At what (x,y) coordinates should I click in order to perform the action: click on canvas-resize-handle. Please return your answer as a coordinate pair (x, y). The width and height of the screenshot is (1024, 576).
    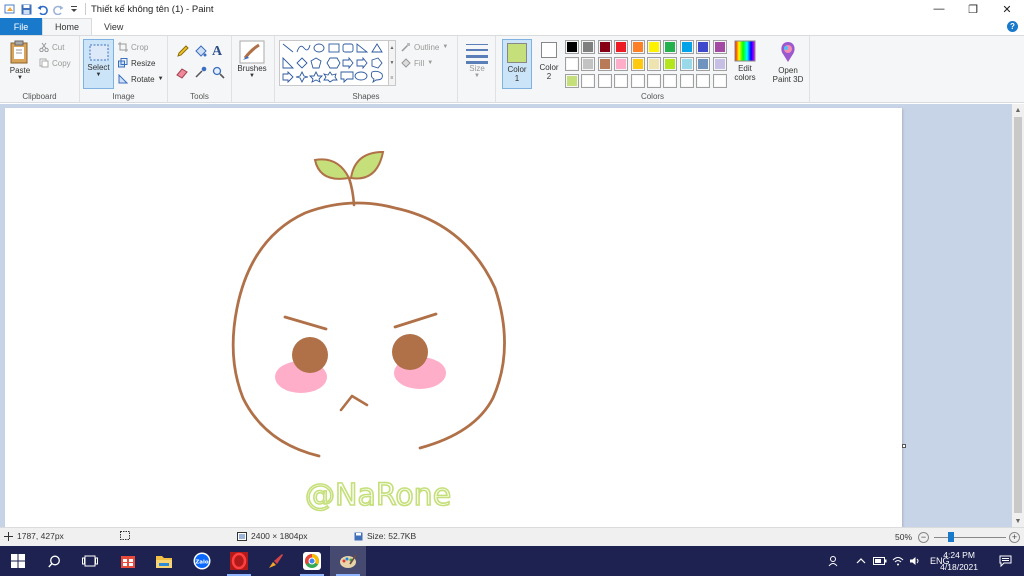
    Looking at the image, I should click on (904, 446).